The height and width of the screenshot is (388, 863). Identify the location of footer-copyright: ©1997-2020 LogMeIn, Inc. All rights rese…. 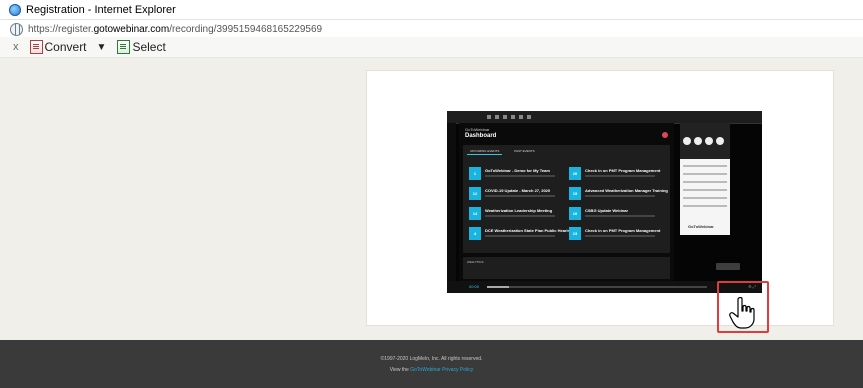
(431, 359).